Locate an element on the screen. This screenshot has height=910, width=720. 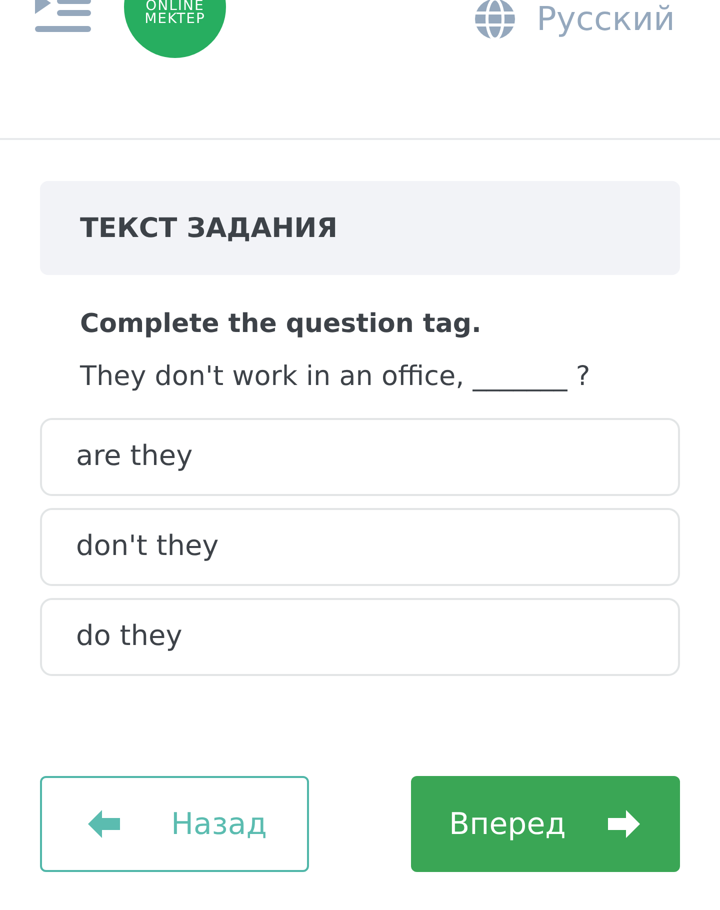
arrow-left-icon is located at coordinates (105, 824).